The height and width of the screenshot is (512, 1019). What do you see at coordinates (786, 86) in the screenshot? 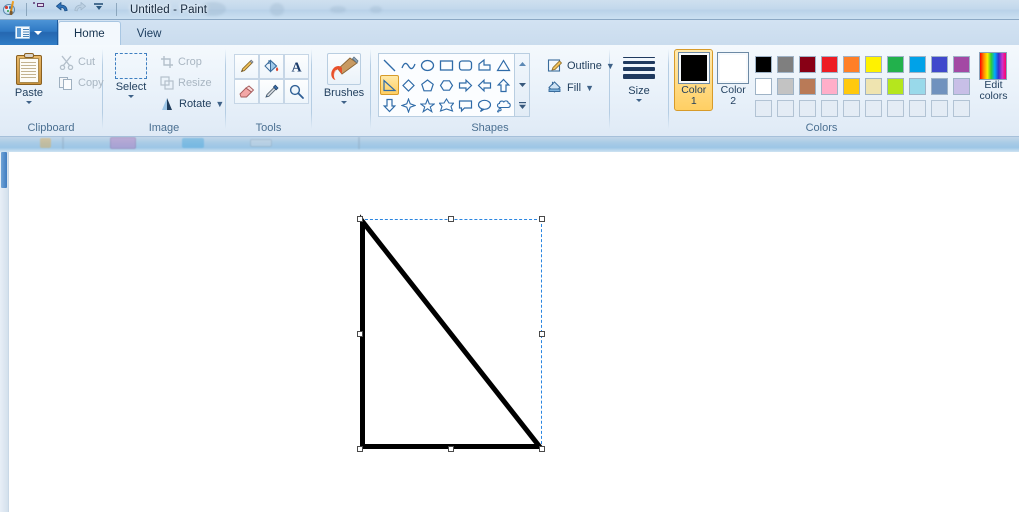
I see `palette-swatch-r2-c2` at bounding box center [786, 86].